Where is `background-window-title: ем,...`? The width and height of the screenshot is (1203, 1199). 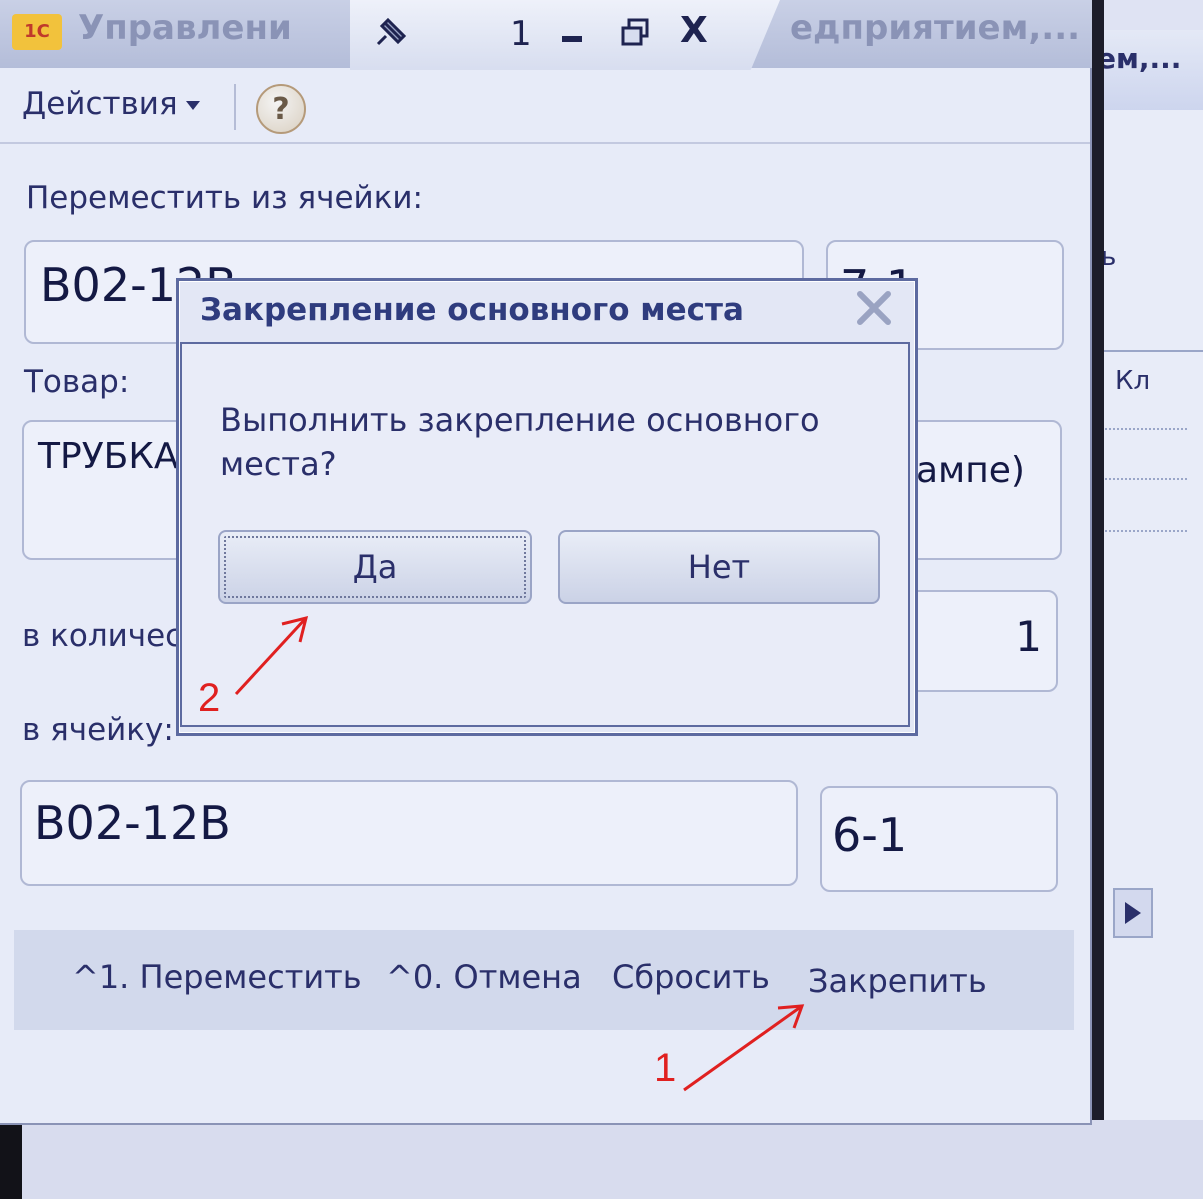 background-window-title: ем,... is located at coordinates (1139, 58).